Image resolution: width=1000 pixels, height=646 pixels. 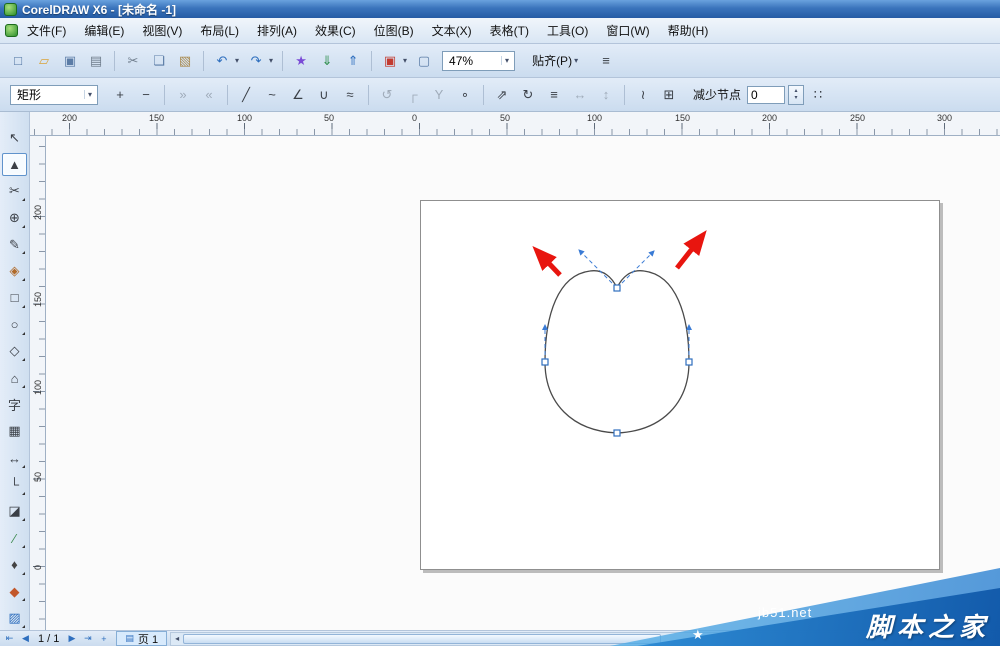 I want to click on snap-to-dropdown: 贴齐(P) ▾, so click(x=556, y=60).